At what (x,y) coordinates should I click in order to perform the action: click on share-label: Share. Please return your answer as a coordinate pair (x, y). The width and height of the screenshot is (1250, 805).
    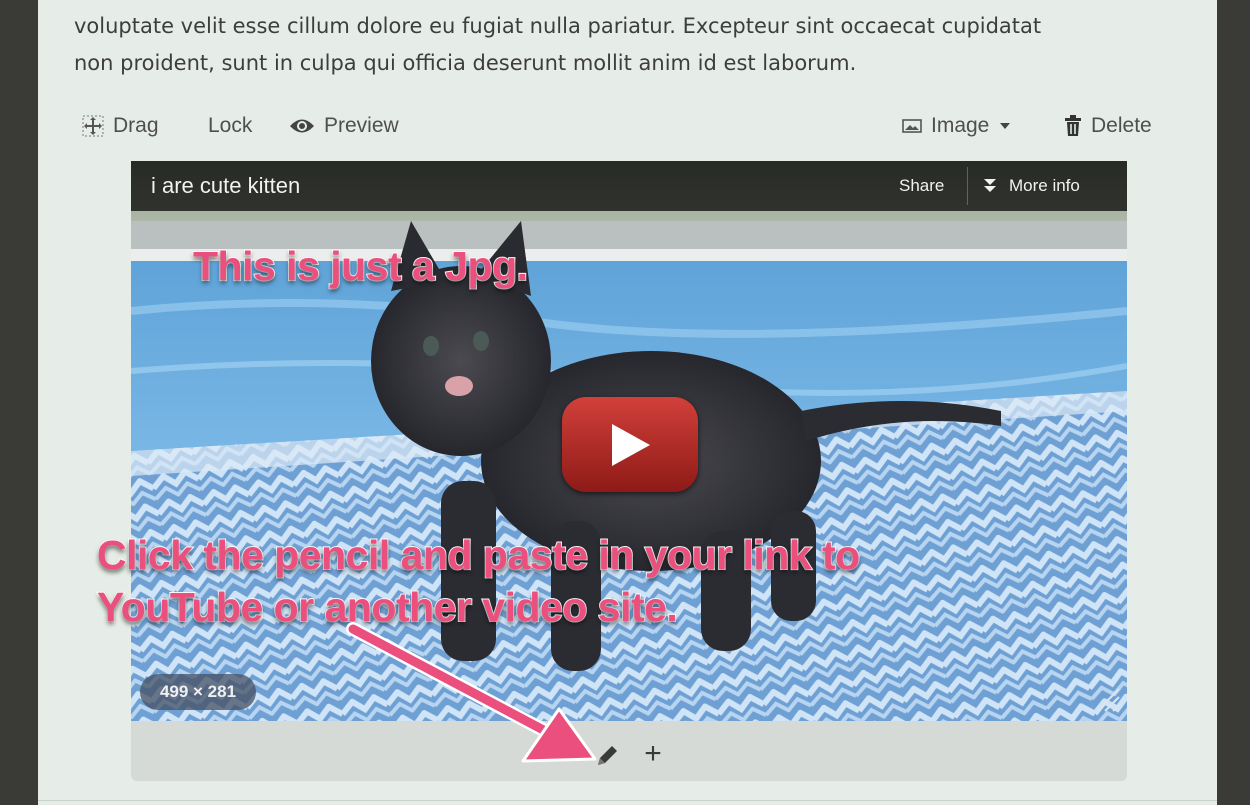
    Looking at the image, I should click on (922, 185).